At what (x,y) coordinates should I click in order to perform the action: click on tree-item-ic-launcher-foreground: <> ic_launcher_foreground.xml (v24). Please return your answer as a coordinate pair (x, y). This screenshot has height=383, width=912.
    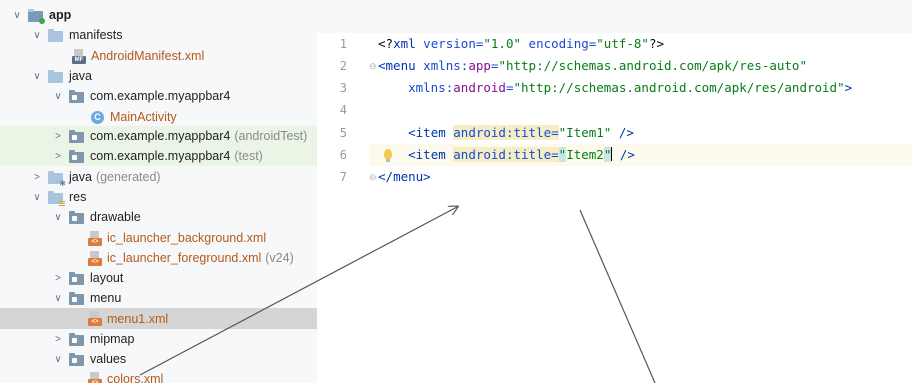
    Looking at the image, I should click on (158, 258).